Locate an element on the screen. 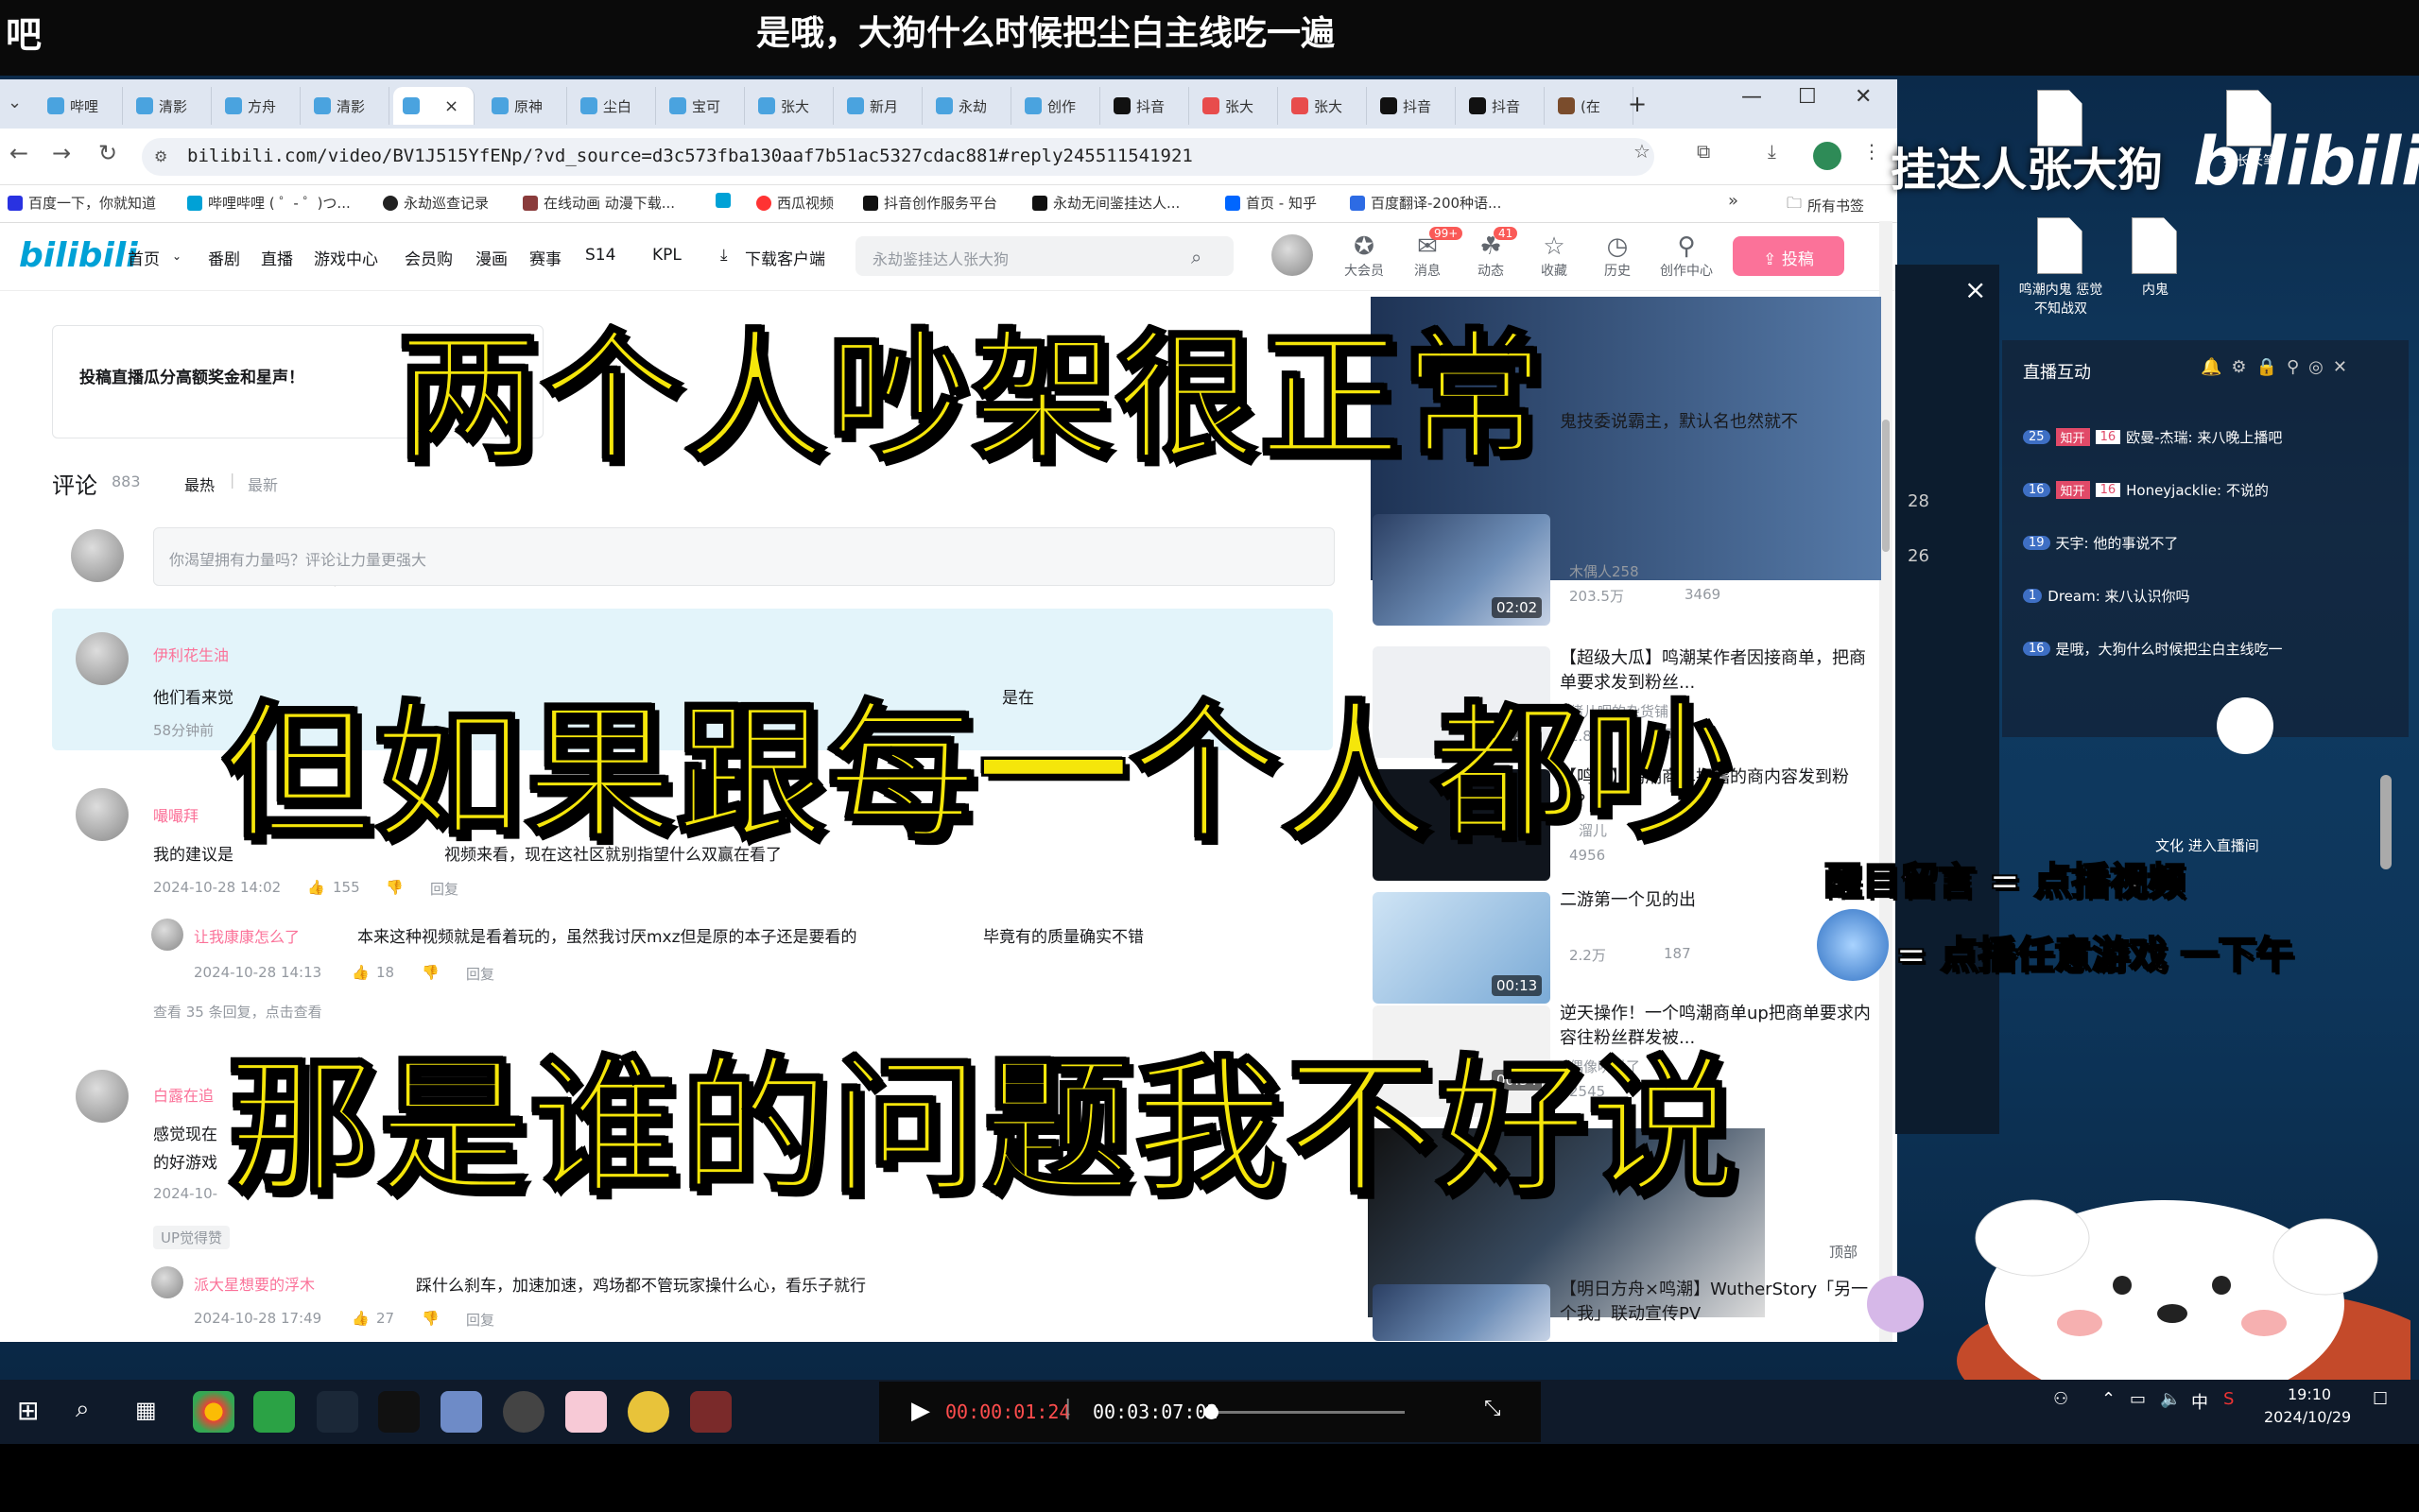 The width and height of the screenshot is (2419, 1512). menu-icon: ⋮ is located at coordinates (1872, 151).